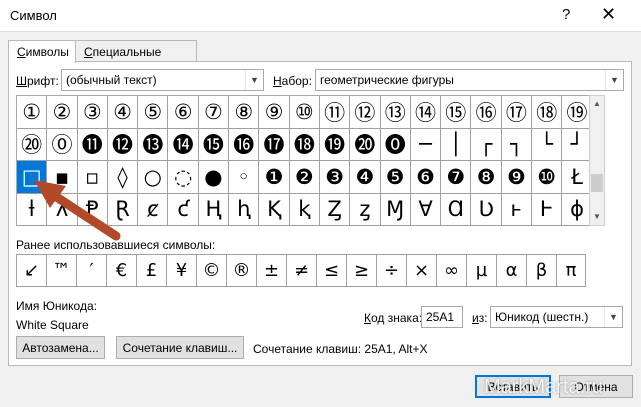 The image size is (641, 407). Describe the element at coordinates (517, 112) in the screenshot. I see `symbol-cell: ⑰` at that location.